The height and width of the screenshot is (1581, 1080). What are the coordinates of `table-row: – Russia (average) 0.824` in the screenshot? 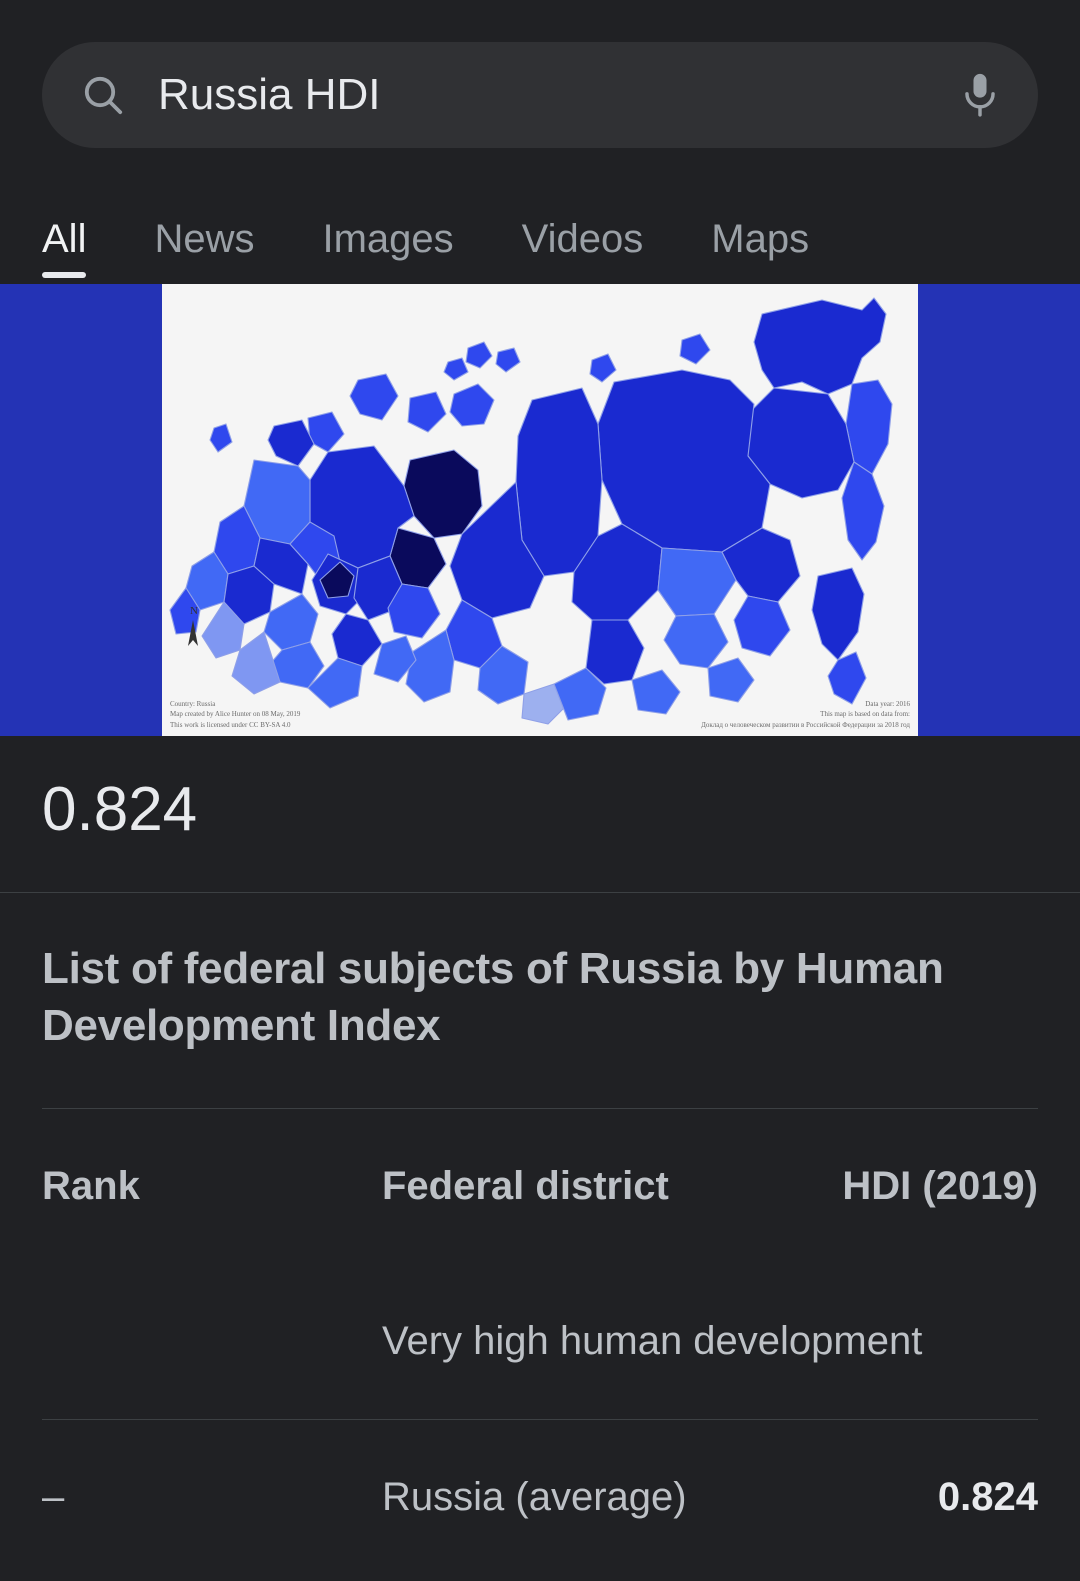 It's located at (540, 1498).